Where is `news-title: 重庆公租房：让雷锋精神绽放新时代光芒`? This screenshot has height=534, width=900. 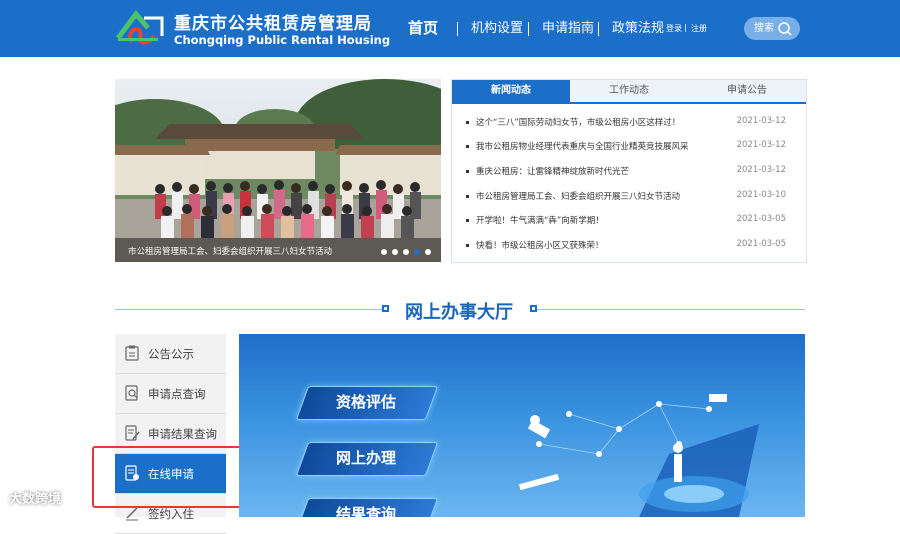 news-title: 重庆公租房：让雷锋精神绽放新时代光芒 is located at coordinates (552, 171).